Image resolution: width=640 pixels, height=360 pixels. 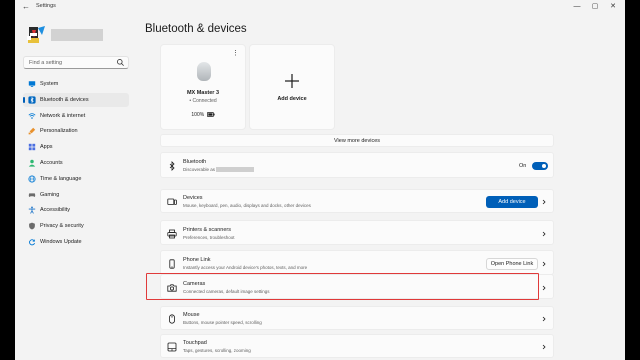 I want to click on mouse-device-image, so click(x=204, y=71).